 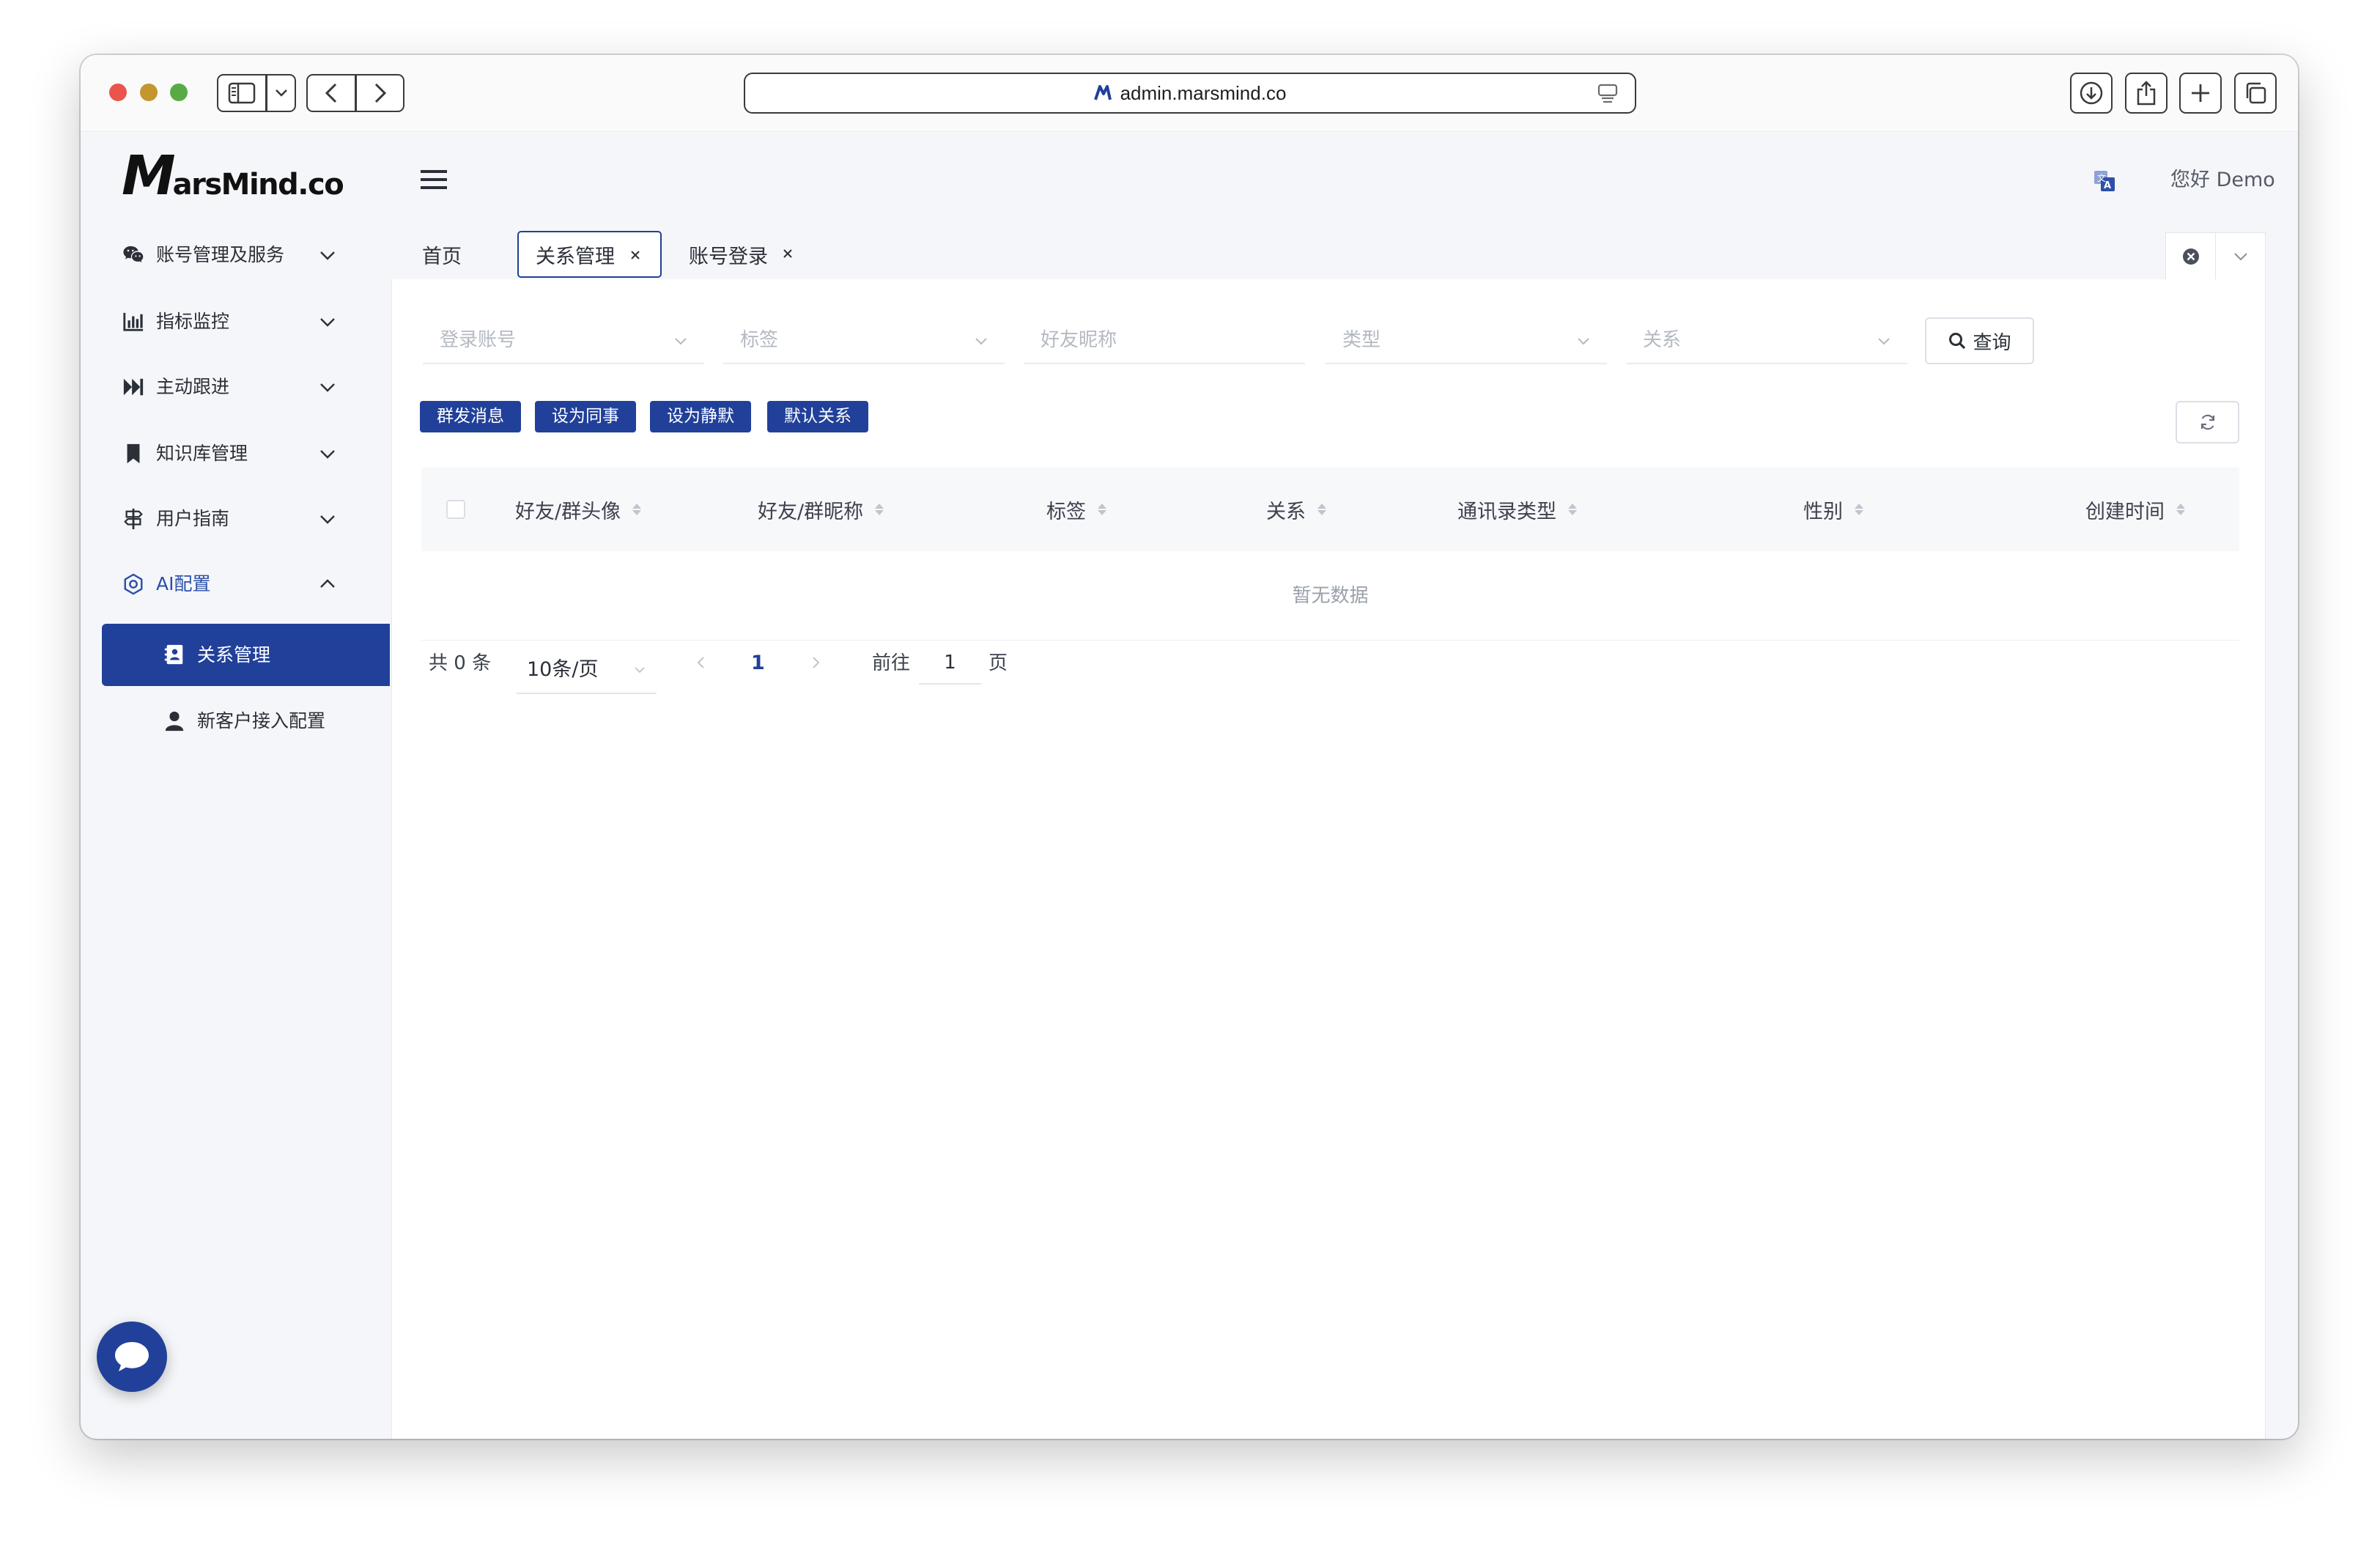 I want to click on refresh-button, so click(x=2207, y=422).